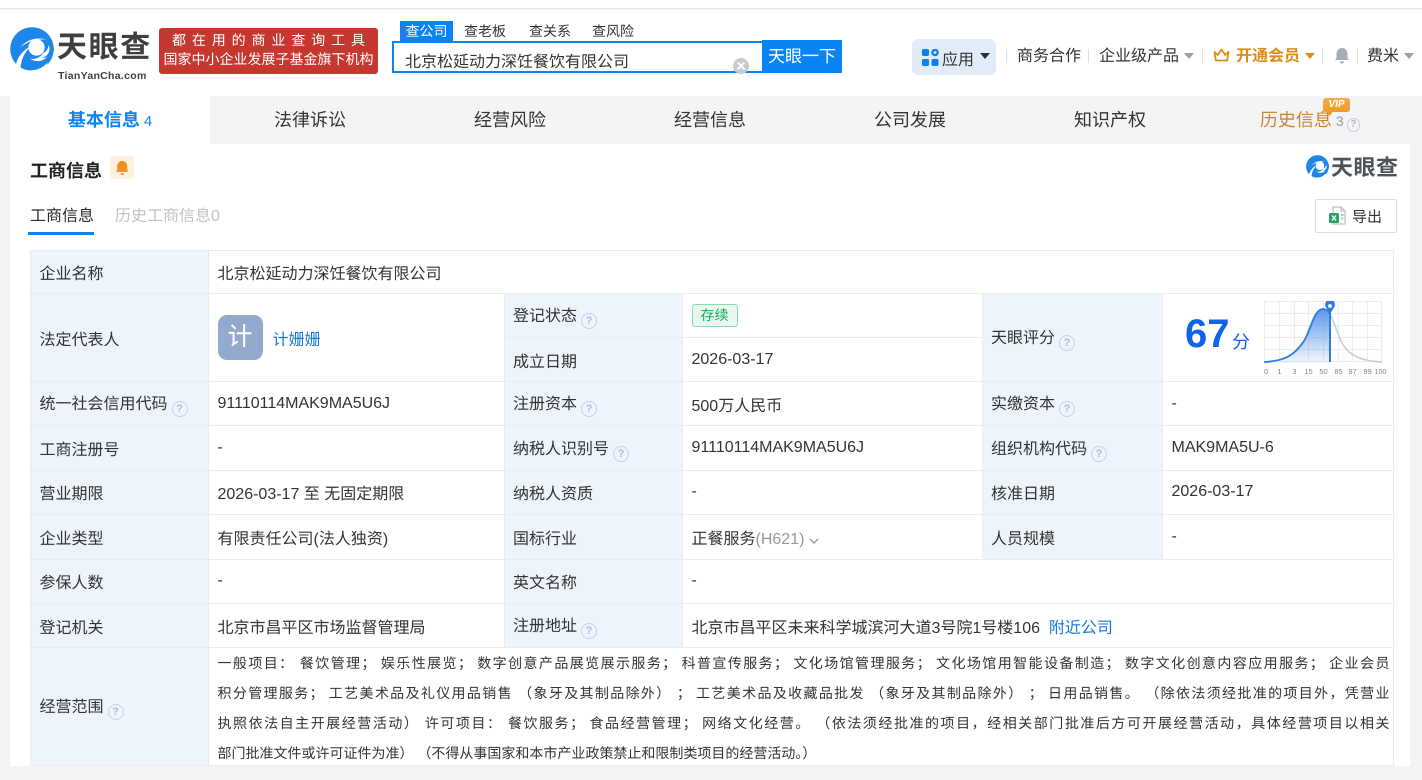 This screenshot has height=780, width=1422. Describe the element at coordinates (1294, 371) in the screenshot. I see `svg-text: 3` at that location.